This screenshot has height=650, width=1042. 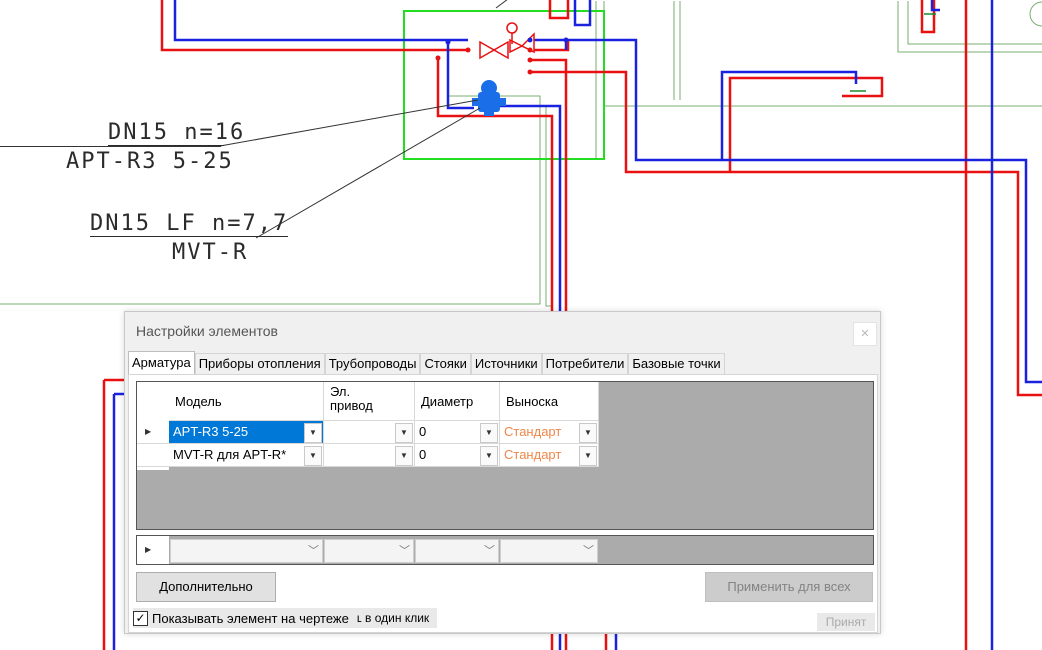 I want to click on tab-heating-devices: Приборы отопления, so click(x=259, y=363).